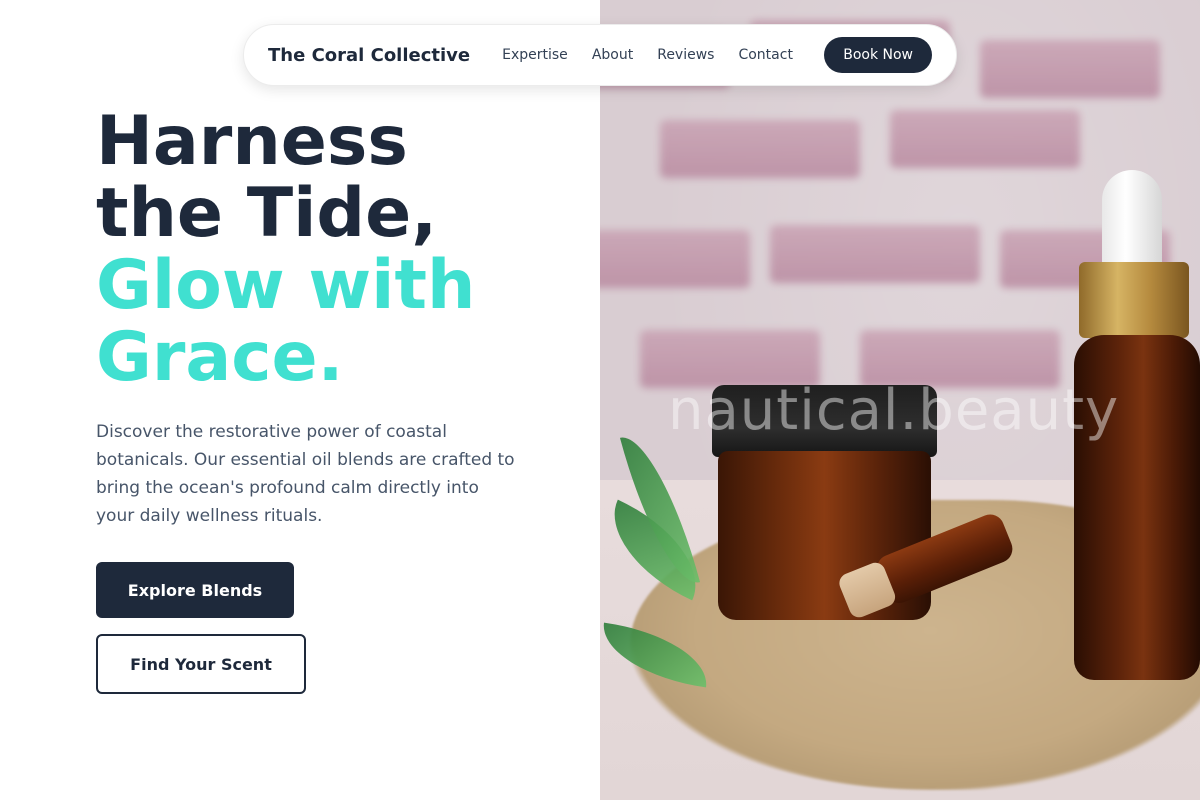 The width and height of the screenshot is (1200, 800). Describe the element at coordinates (267, 213) in the screenshot. I see `hero-title-line-2: the Tide,` at that location.